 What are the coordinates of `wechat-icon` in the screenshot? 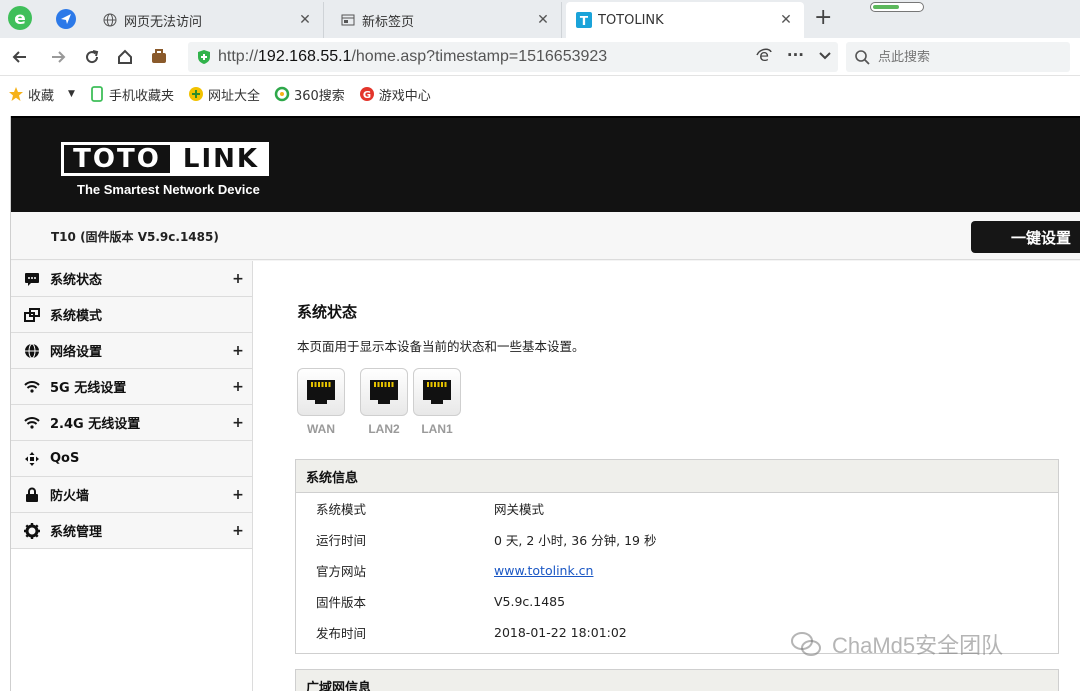 It's located at (806, 644).